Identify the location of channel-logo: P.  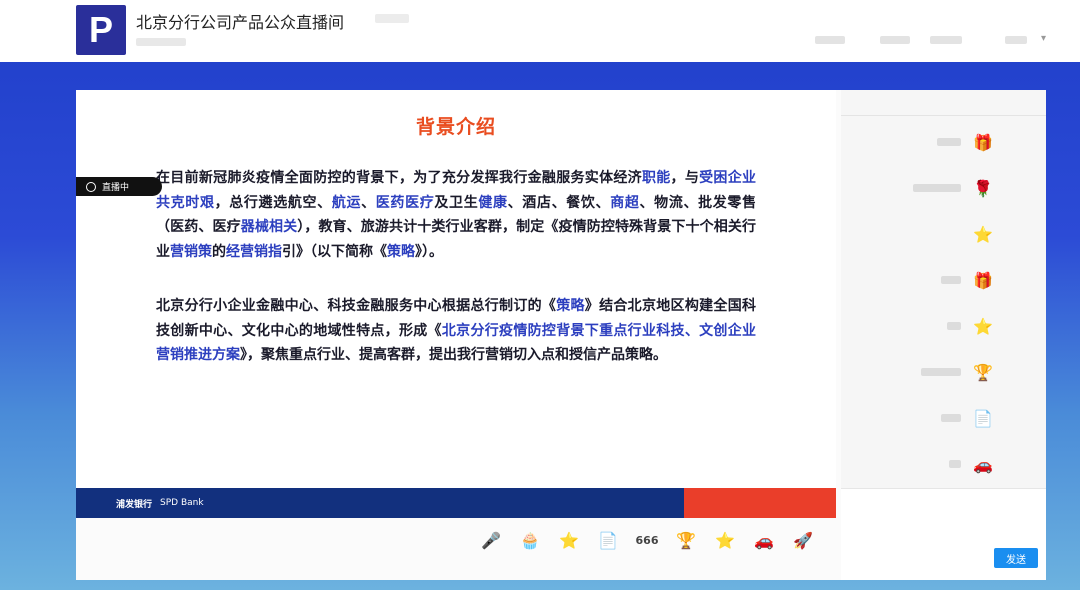
(101, 30).